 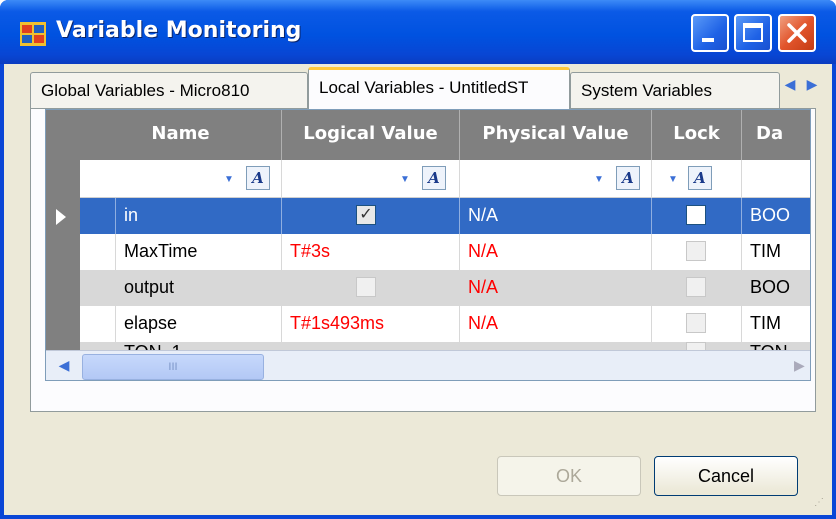 I want to click on tab-scroll-right-icon: ▶, so click(x=812, y=84).